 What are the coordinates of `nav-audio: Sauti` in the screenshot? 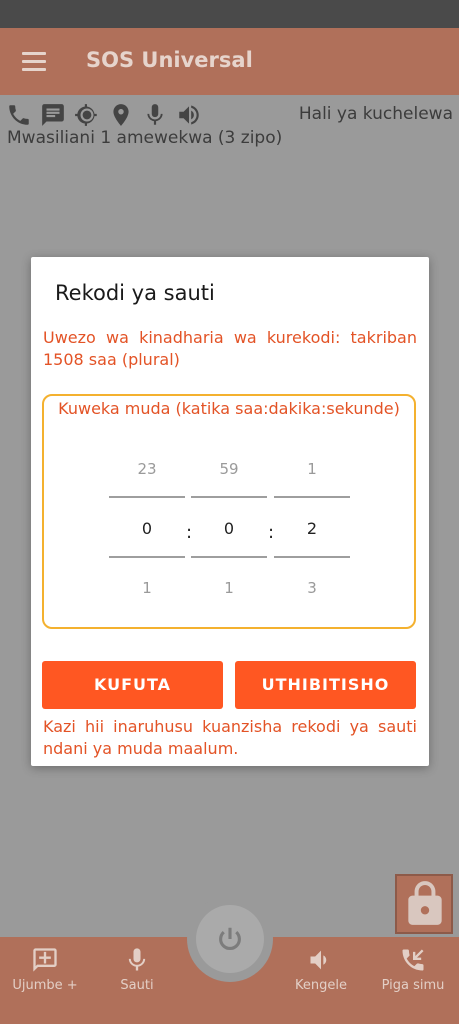 It's located at (137, 969).